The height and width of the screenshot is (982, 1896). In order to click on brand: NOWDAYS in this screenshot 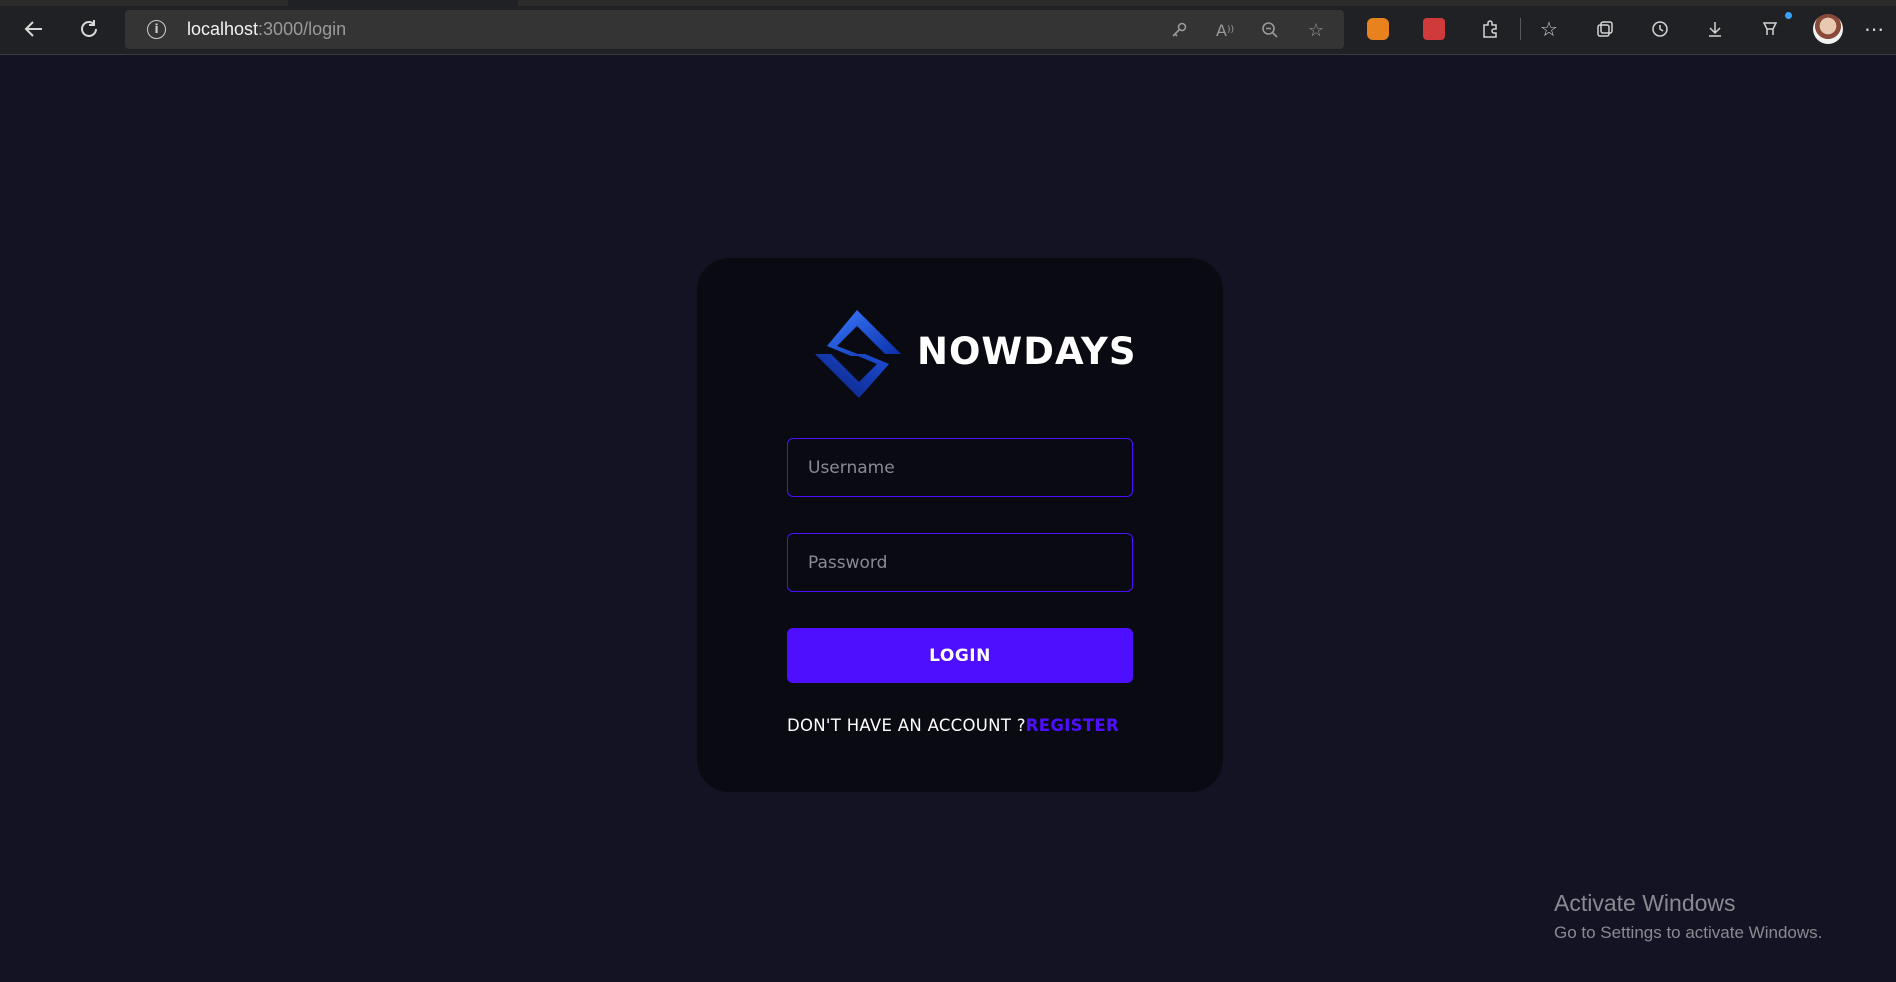, I will do `click(975, 354)`.